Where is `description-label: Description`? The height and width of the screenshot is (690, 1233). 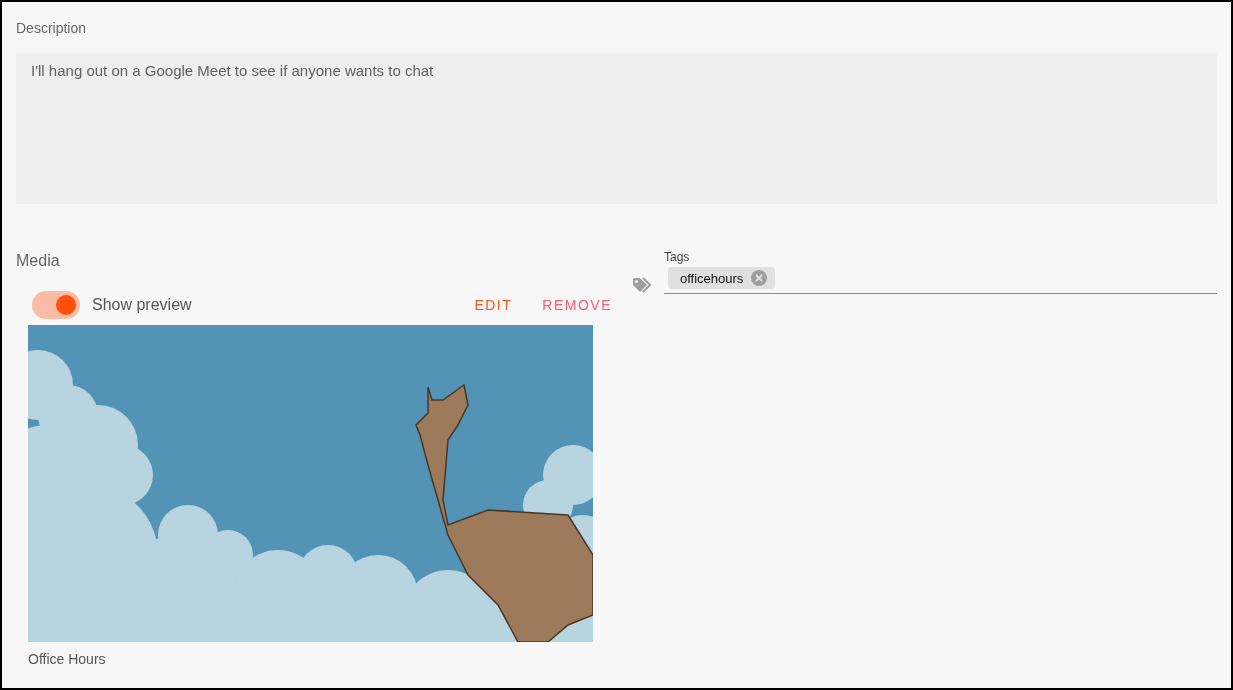 description-label: Description is located at coordinates (52, 28).